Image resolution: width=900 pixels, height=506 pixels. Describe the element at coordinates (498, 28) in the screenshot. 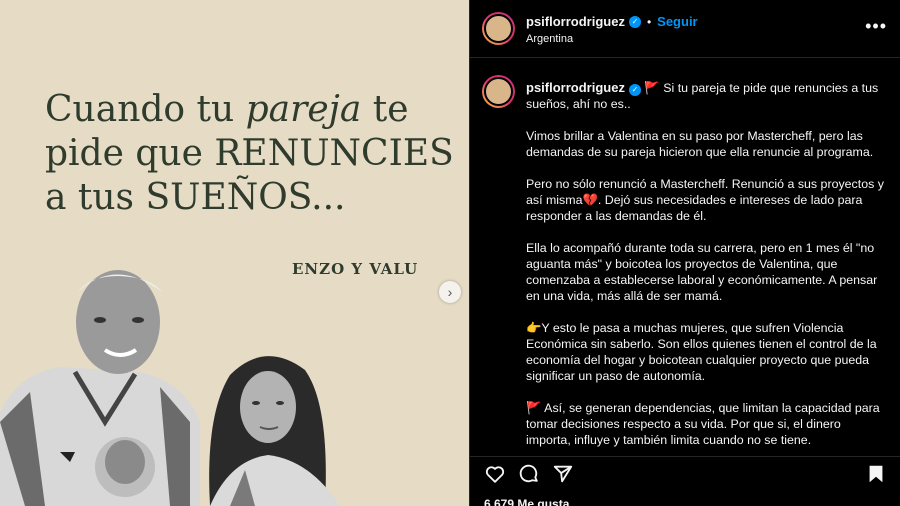

I see `avatar` at that location.